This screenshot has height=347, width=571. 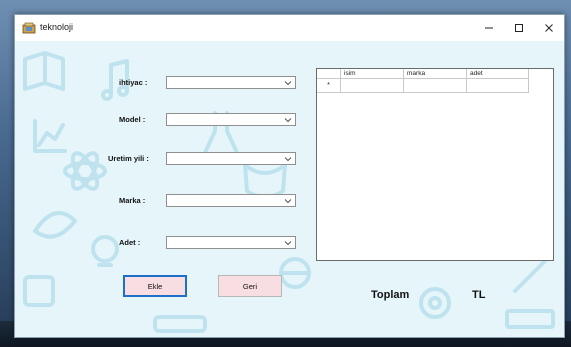 I want to click on grid-cell-adet, so click(x=498, y=86).